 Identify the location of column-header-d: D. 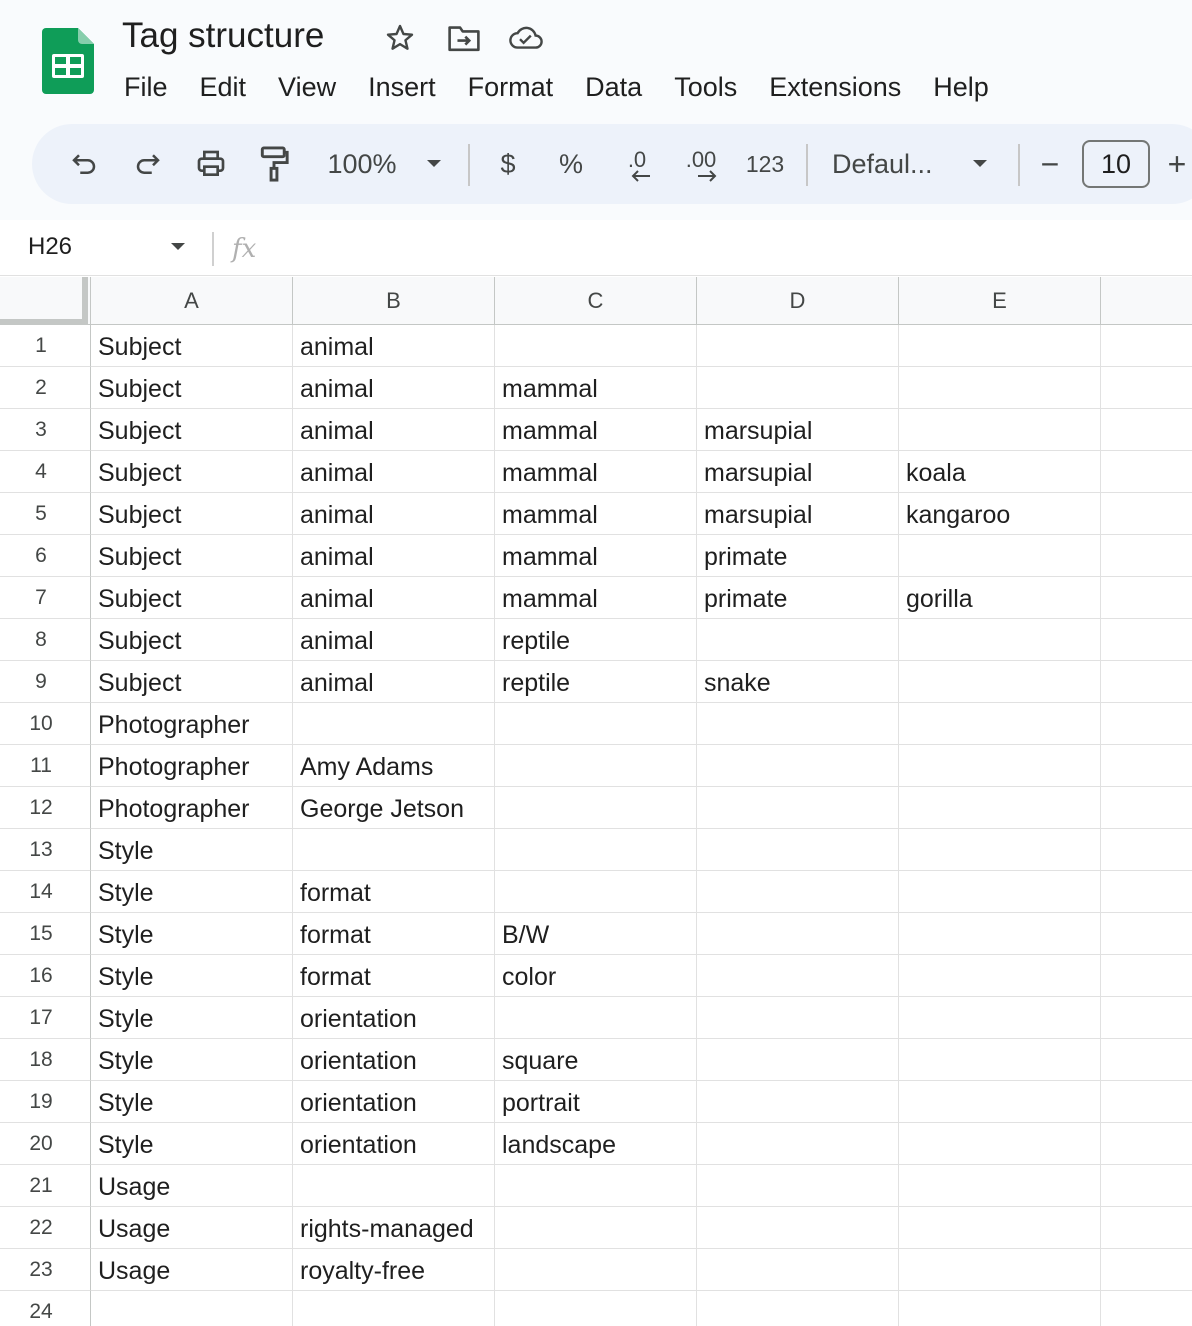
(798, 301).